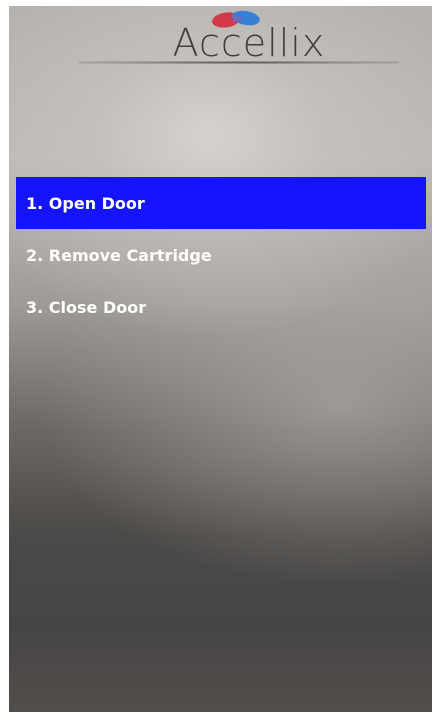 The width and height of the screenshot is (432, 716). Describe the element at coordinates (221, 203) in the screenshot. I see `menu-item-open-door: 1. Open Door` at that location.